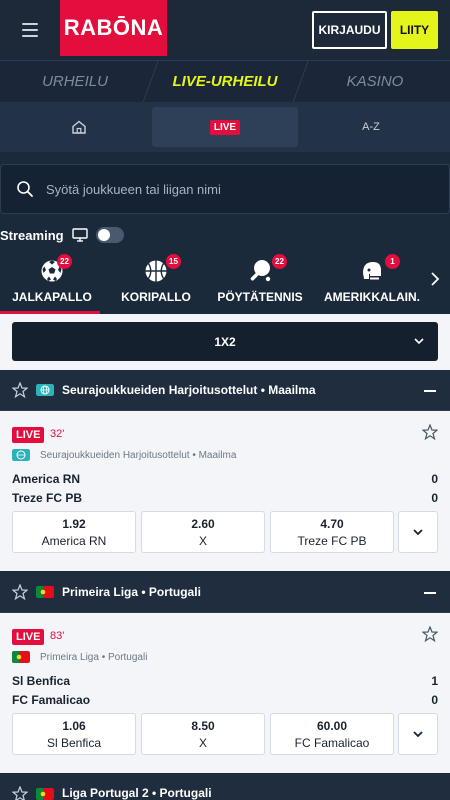  Describe the element at coordinates (203, 532) in the screenshot. I see `odds-button-draw: 2.60 X` at that location.